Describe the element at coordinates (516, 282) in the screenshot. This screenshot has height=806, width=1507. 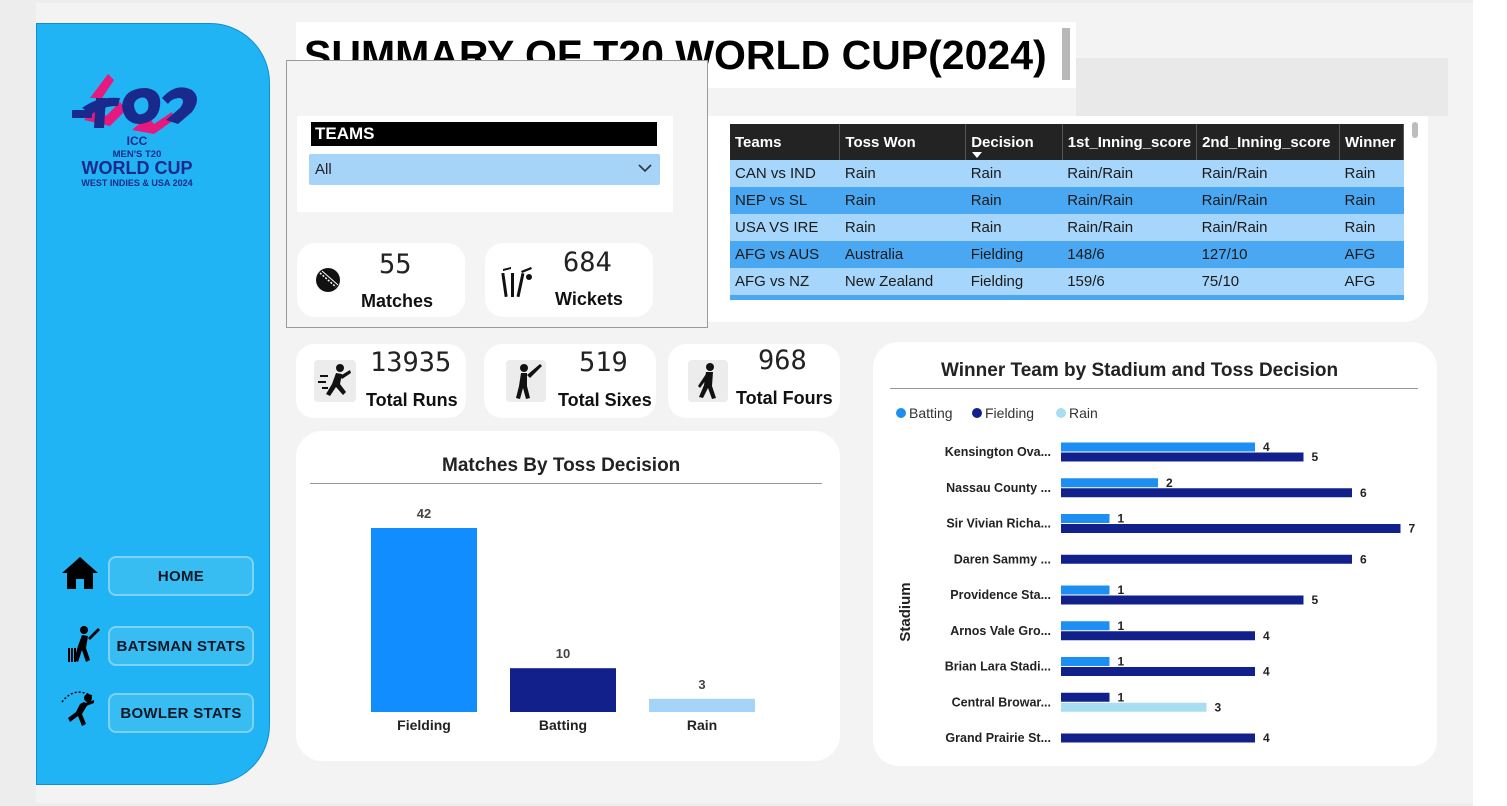
I see `wickets-icon` at that location.